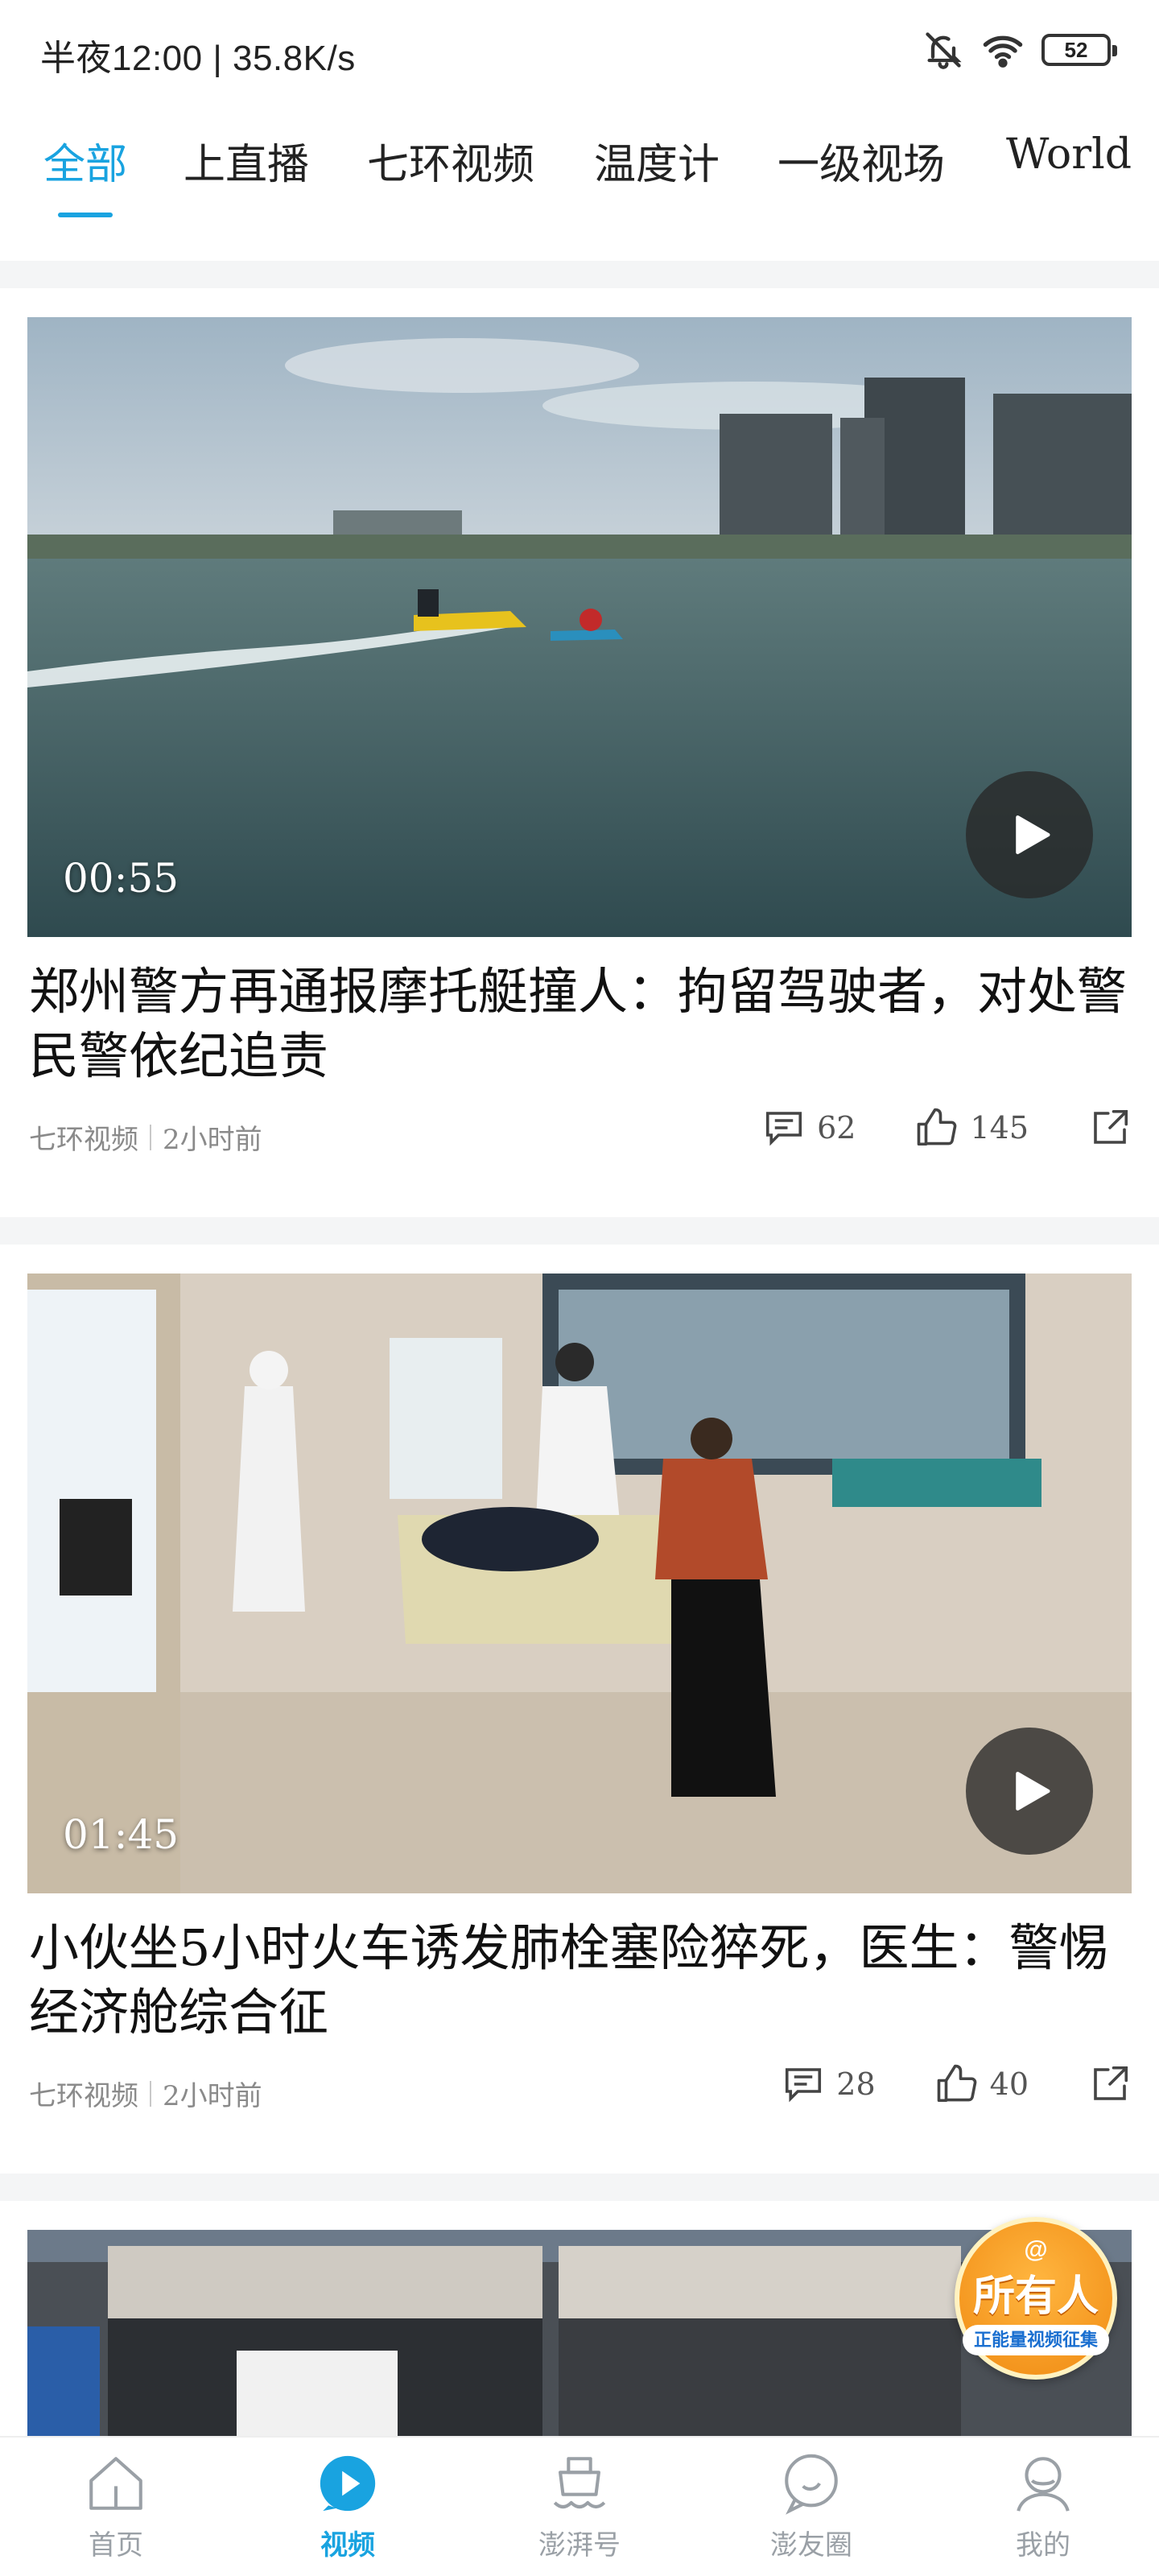 The image size is (1159, 2576). I want to click on status-icons: 52, so click(1019, 50).